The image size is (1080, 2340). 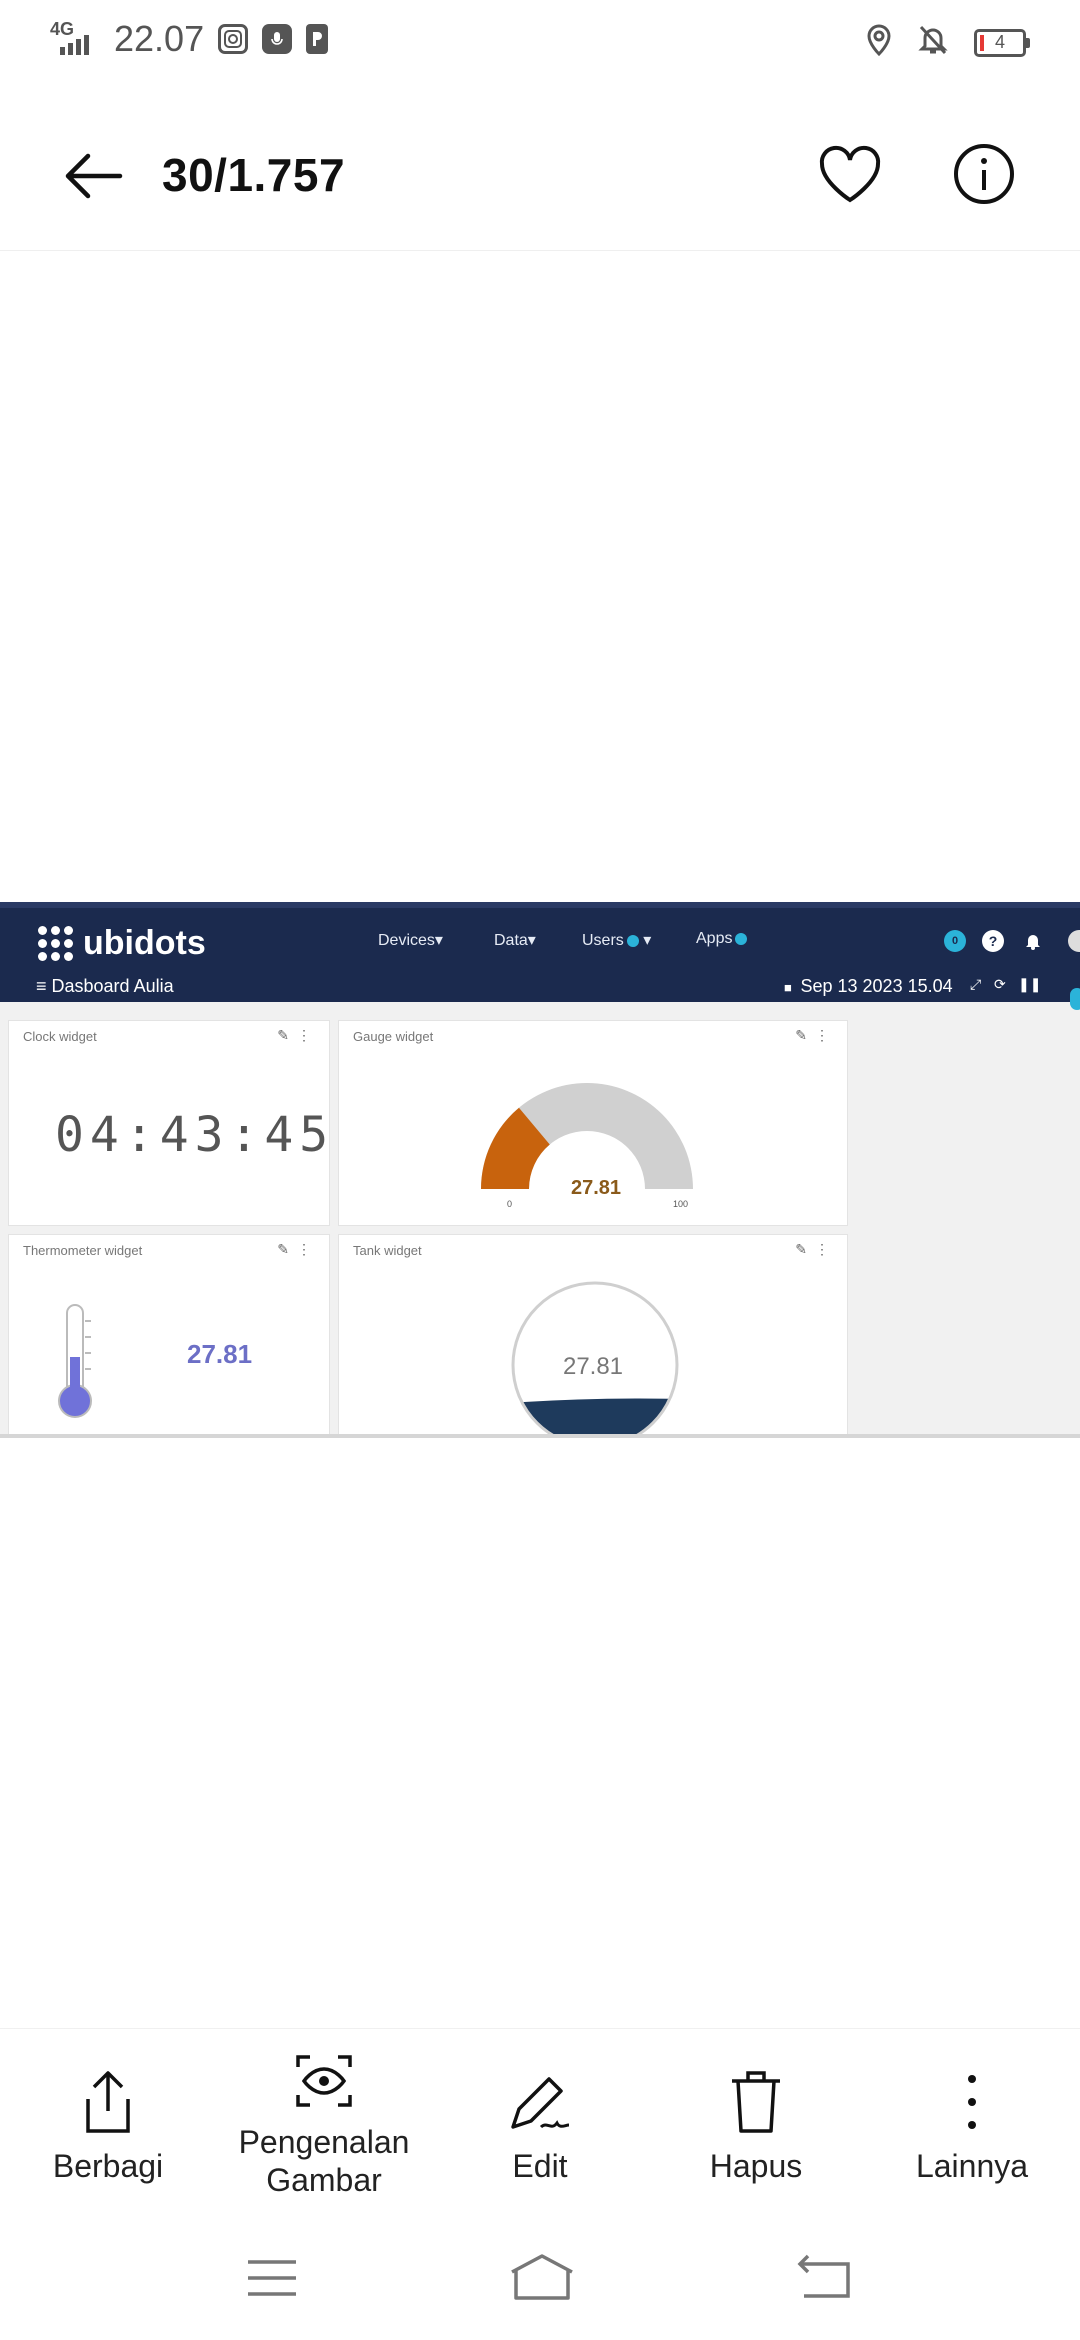 What do you see at coordinates (387, 1250) in the screenshot?
I see `widget-title: Tank widget` at bounding box center [387, 1250].